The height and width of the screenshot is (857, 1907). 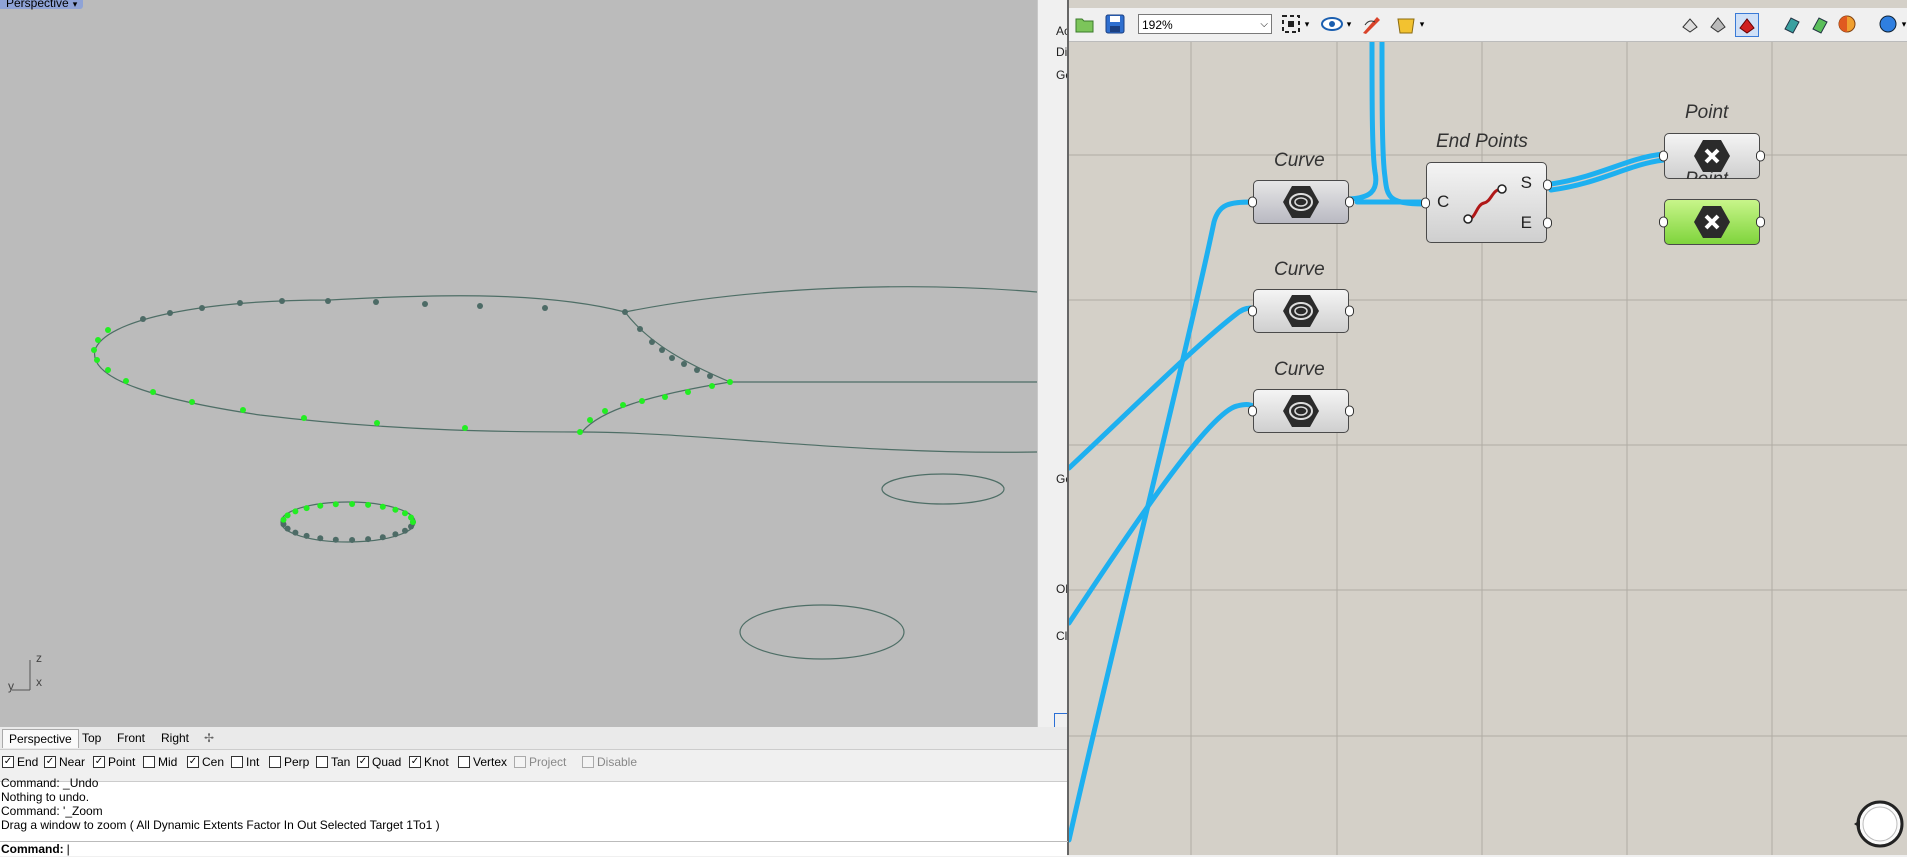 What do you see at coordinates (387, 762) in the screenshot?
I see `osnap-label: Quad` at bounding box center [387, 762].